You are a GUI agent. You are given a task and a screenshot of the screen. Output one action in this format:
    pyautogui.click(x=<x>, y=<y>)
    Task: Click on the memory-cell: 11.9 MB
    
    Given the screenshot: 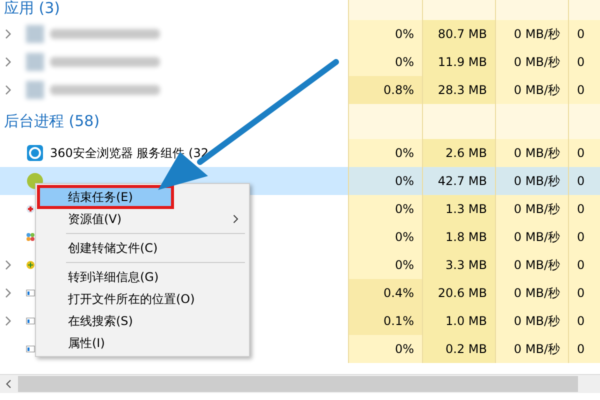 What is the action you would take?
    pyautogui.click(x=458, y=62)
    